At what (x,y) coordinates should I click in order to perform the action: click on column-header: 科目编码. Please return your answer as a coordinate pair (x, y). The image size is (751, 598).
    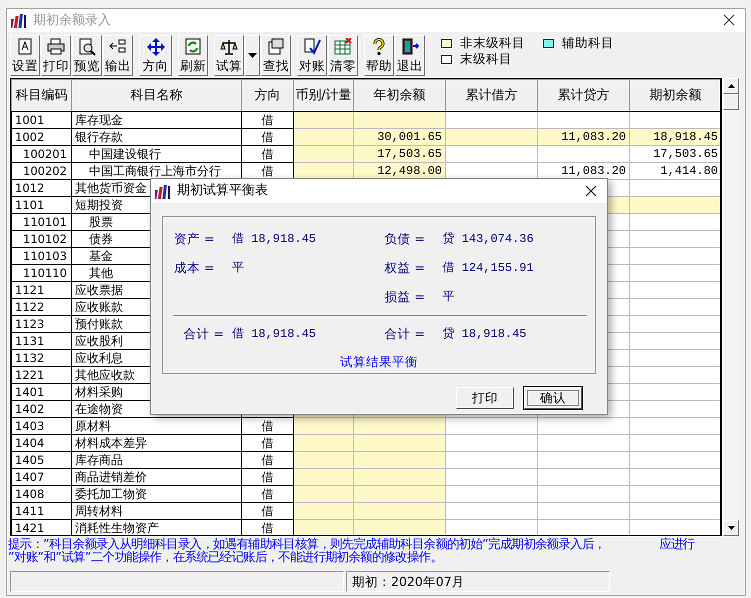
    Looking at the image, I should click on (42, 96).